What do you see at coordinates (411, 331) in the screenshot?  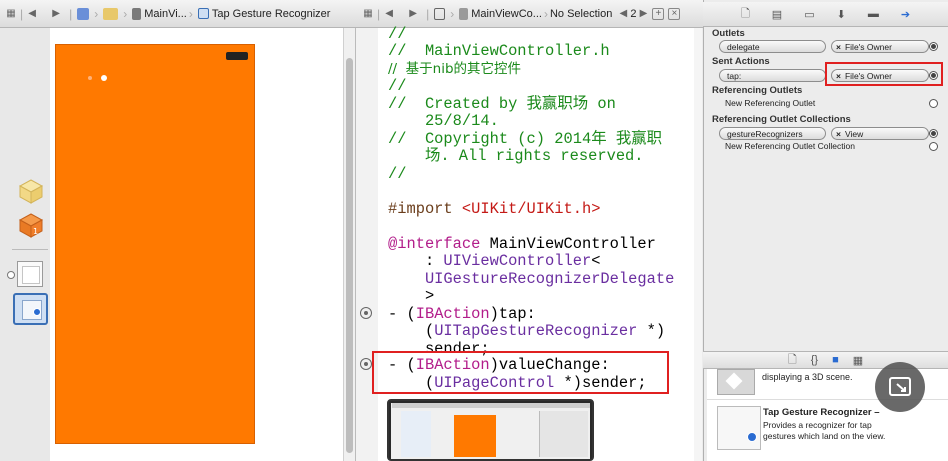 I see `code-text: (` at bounding box center [411, 331].